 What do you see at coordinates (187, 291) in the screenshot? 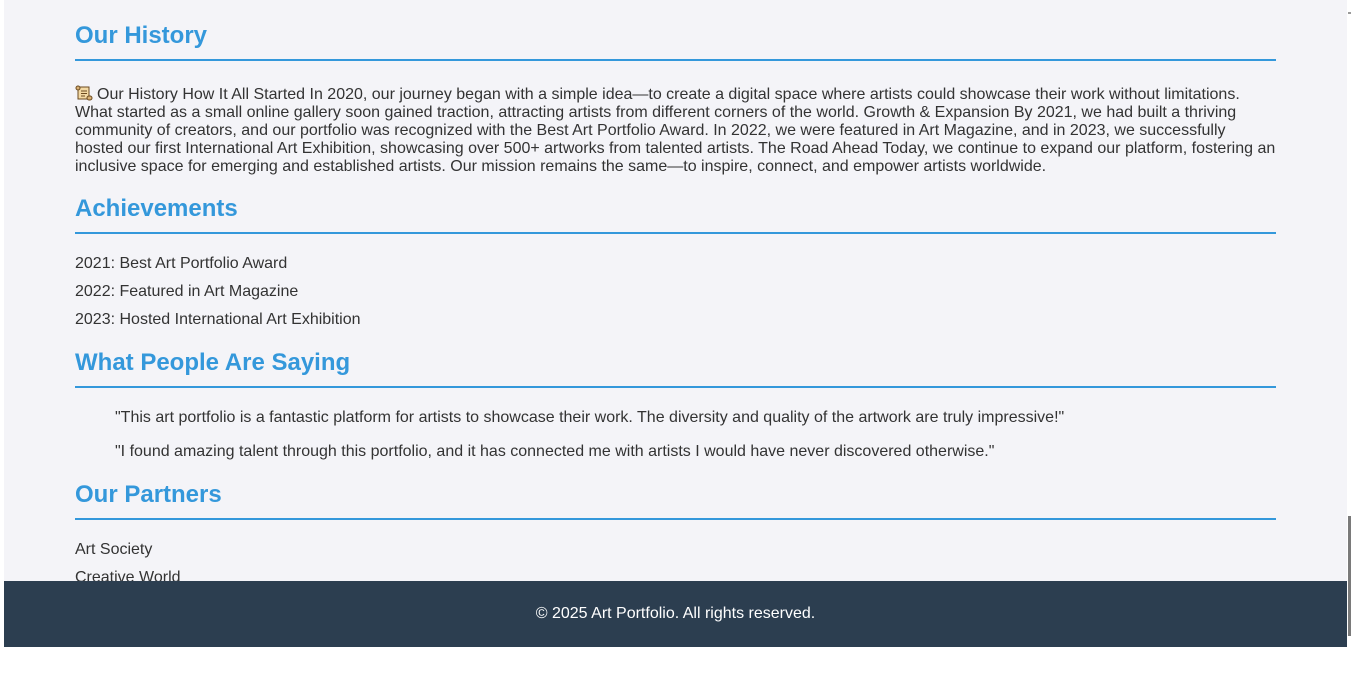
I see `achievement-item: 2022: Featured in Art Magazine` at bounding box center [187, 291].